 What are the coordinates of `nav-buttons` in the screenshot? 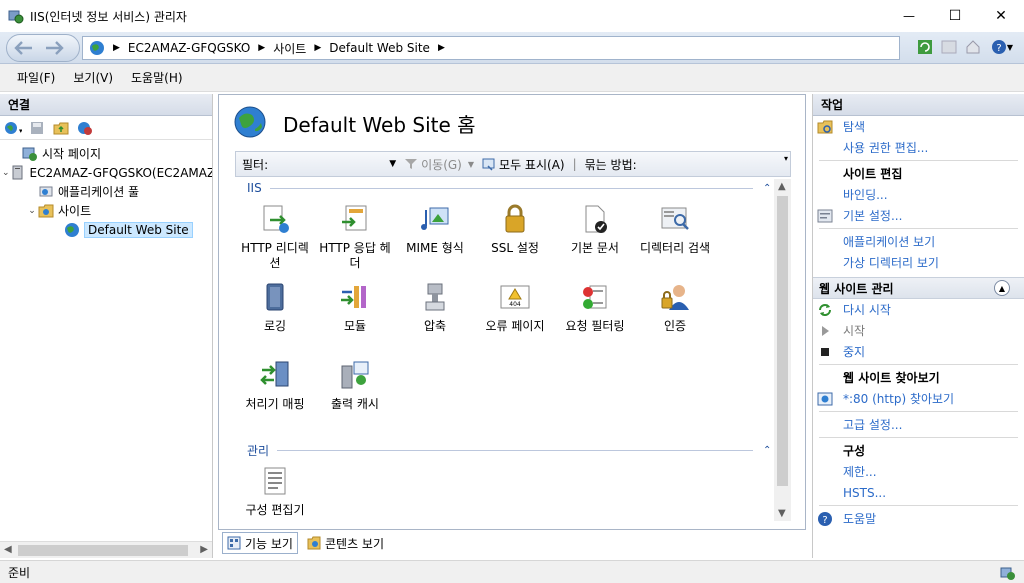 It's located at (43, 47).